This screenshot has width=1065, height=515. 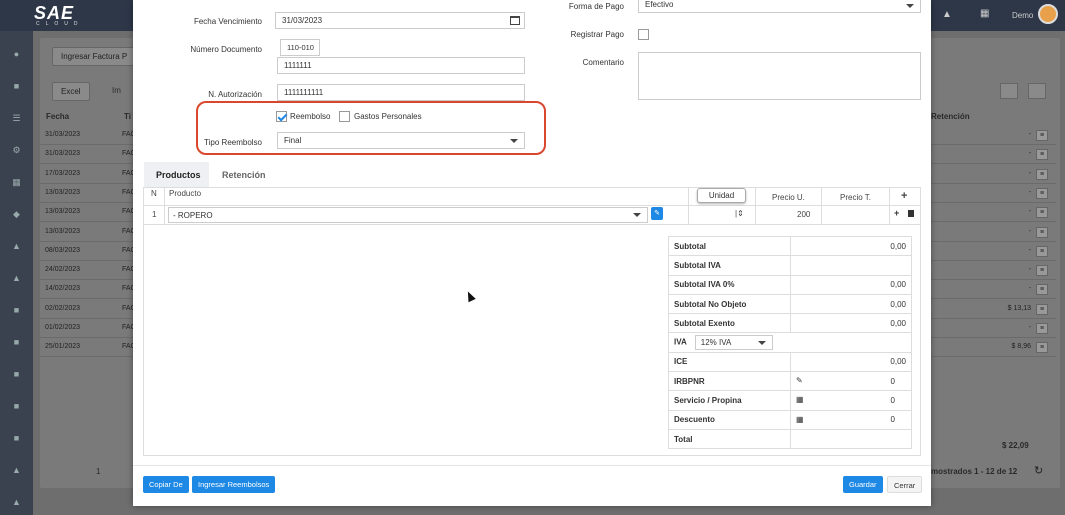 I want to click on fecha-vencimiento-input: 31/03/2023, so click(x=400, y=20).